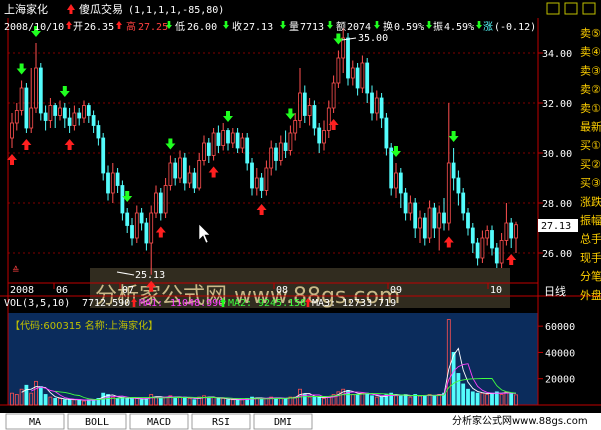 Image resolution: width=601 pixels, height=430 pixels. Describe the element at coordinates (556, 226) in the screenshot. I see `current-price-label: 27.13` at that location.